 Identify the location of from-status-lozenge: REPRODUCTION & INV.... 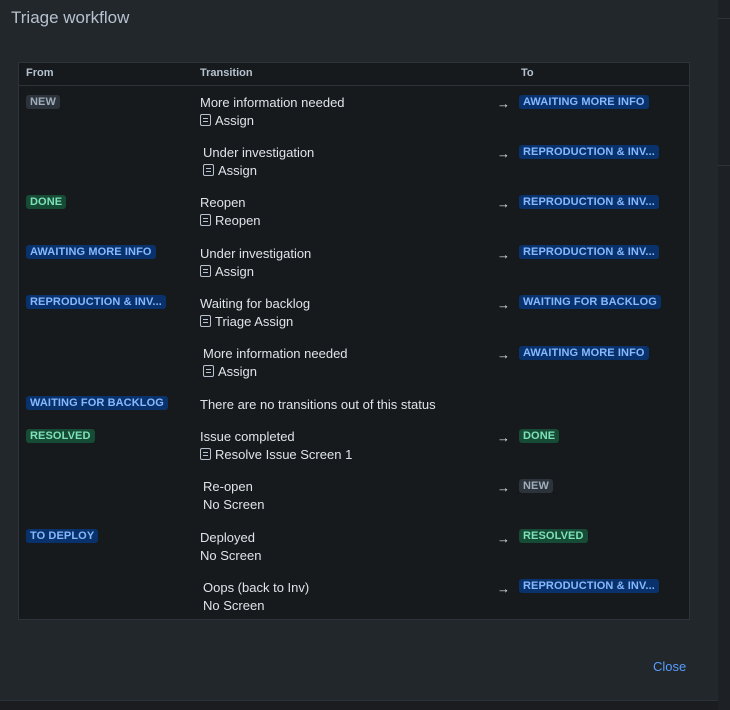
(96, 302).